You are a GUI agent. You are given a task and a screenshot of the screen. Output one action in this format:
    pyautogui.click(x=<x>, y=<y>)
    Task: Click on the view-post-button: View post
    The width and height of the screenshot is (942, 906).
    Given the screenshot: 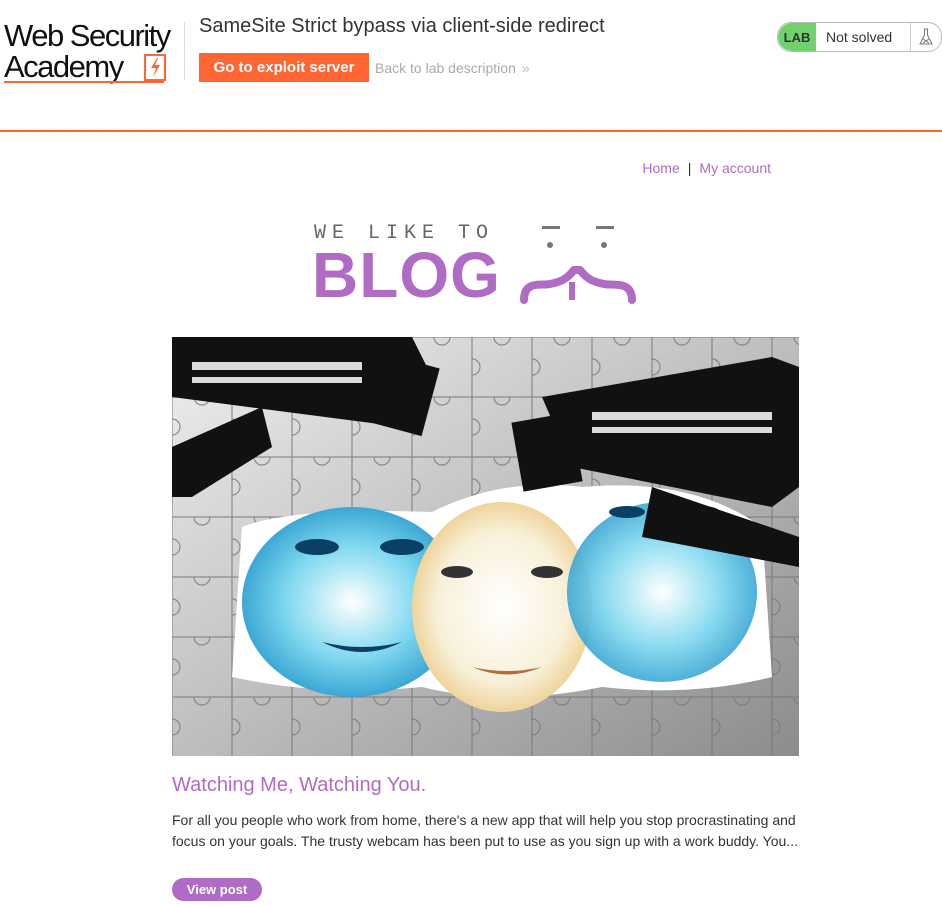 What is the action you would take?
    pyautogui.click(x=217, y=889)
    